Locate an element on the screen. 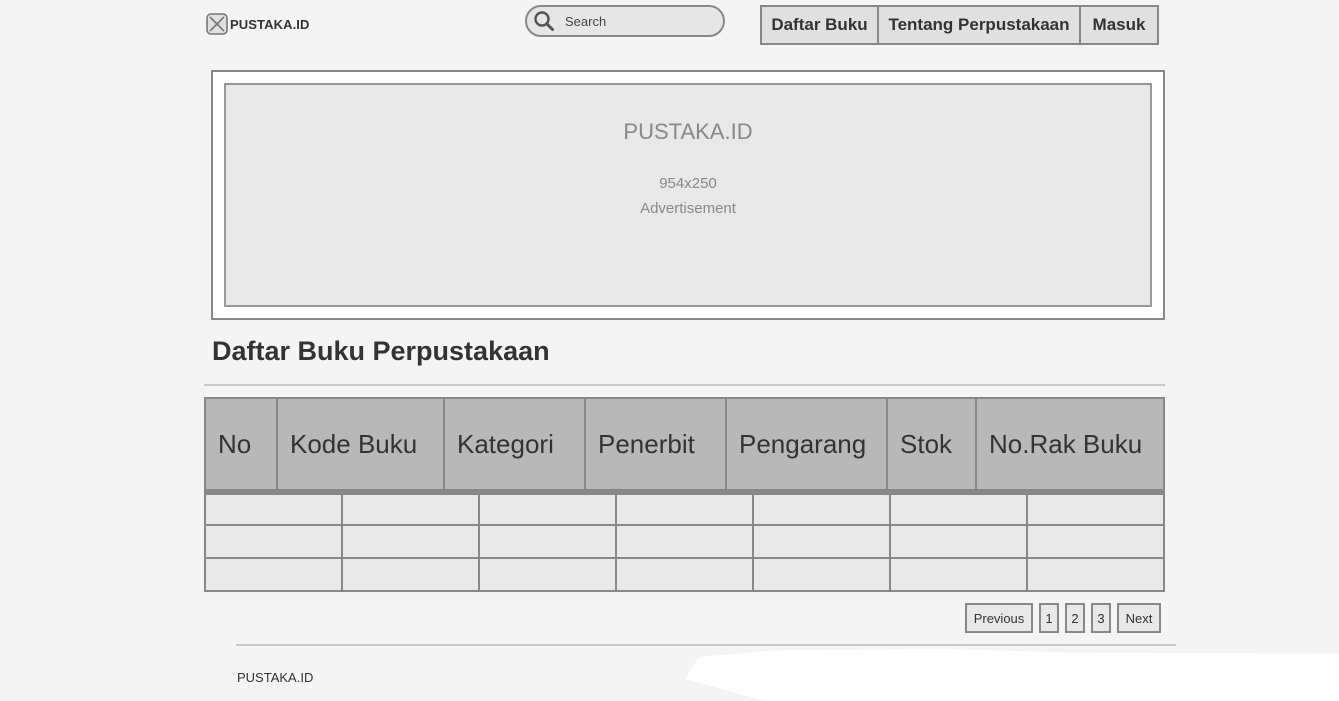  column-header-kode-buku: Kode Buku is located at coordinates (359, 444).